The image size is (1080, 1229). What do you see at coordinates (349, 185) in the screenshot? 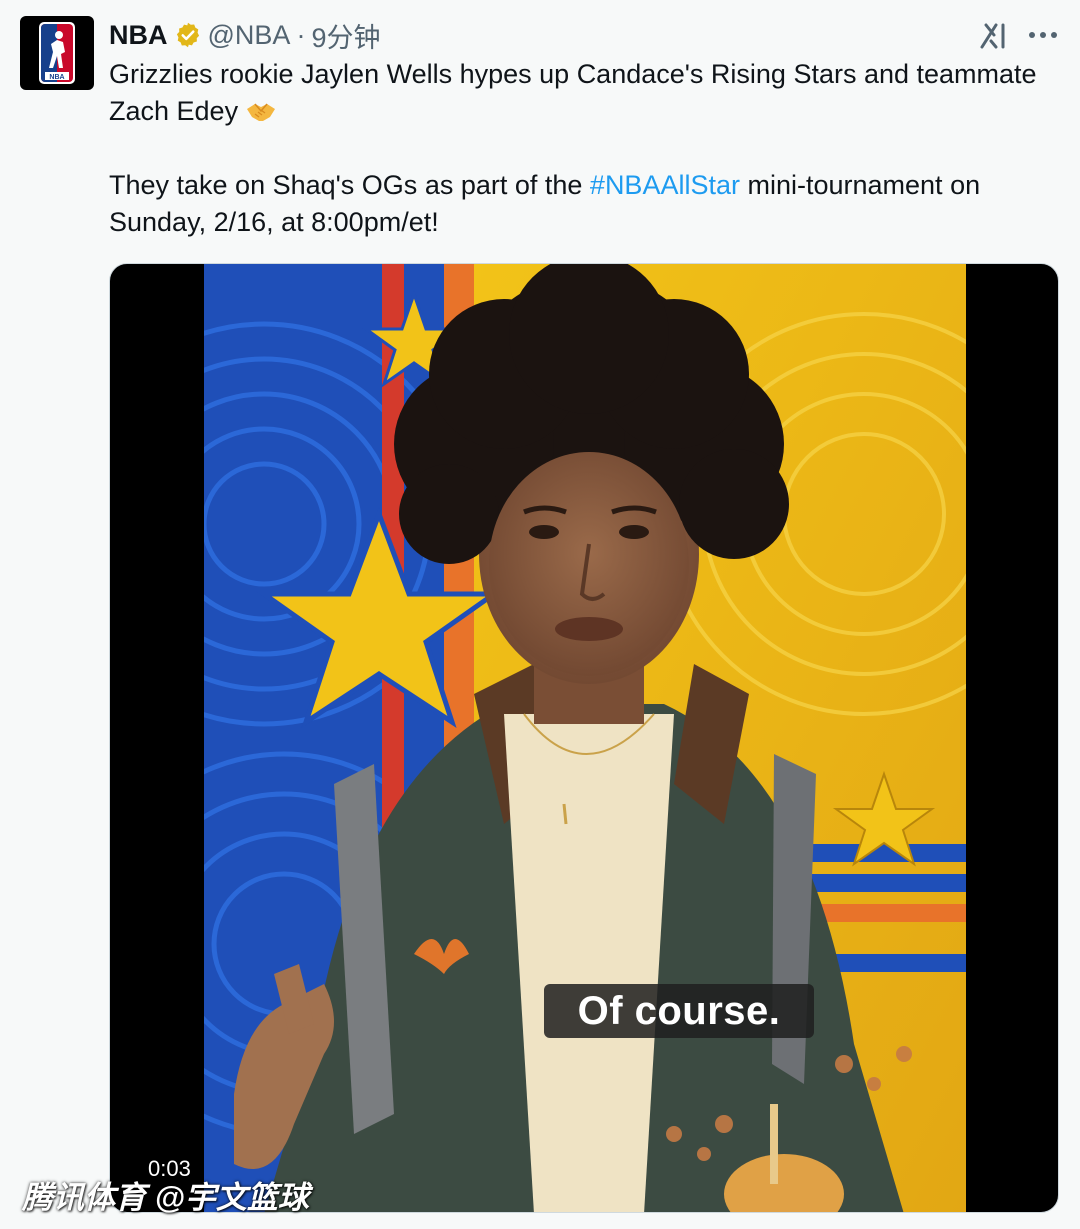
I see `tweet-line-2-start: They take on Shaq's OGs as part of the` at bounding box center [349, 185].